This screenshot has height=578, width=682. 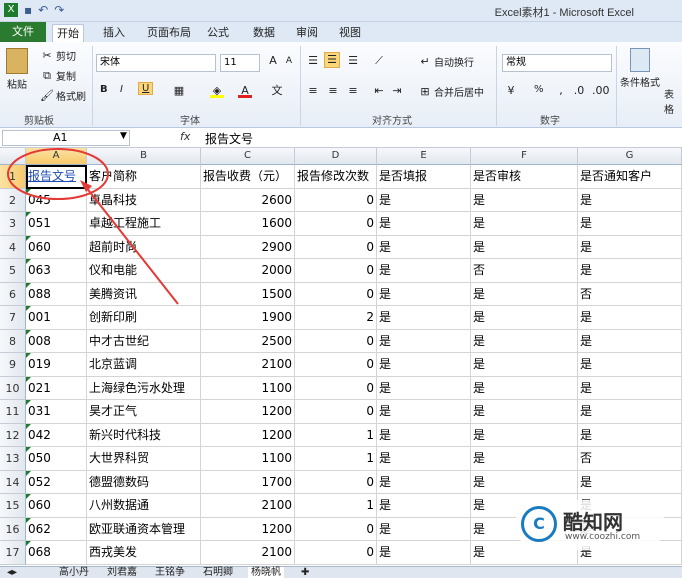 What do you see at coordinates (11, 10) in the screenshot?
I see `excel-logo-icon: X` at bounding box center [11, 10].